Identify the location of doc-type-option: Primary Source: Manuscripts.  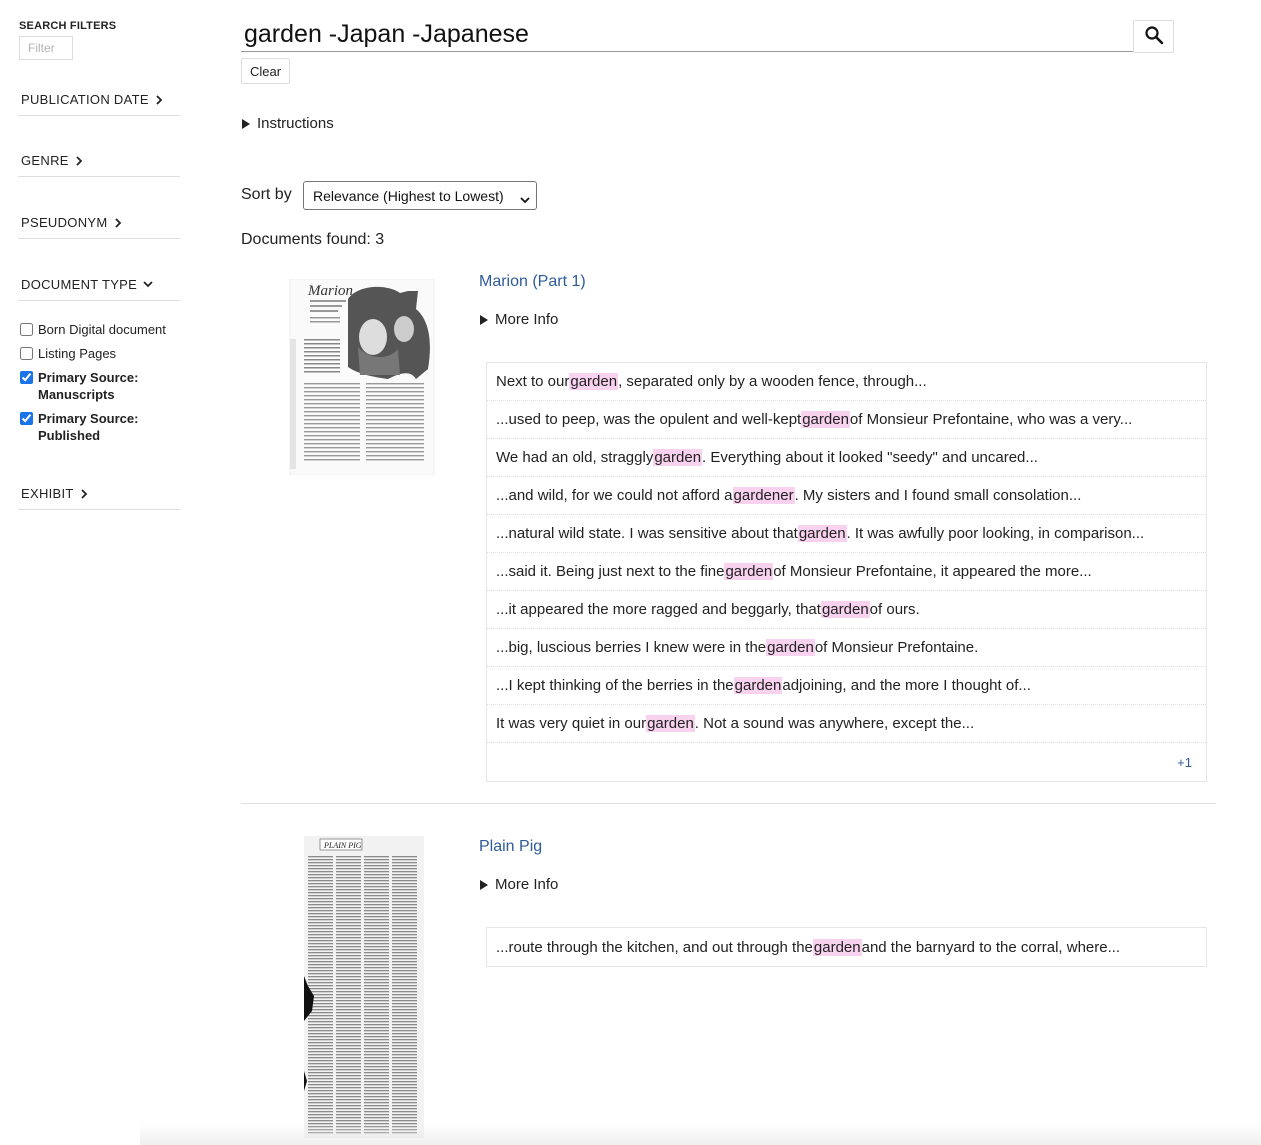
(100, 386).